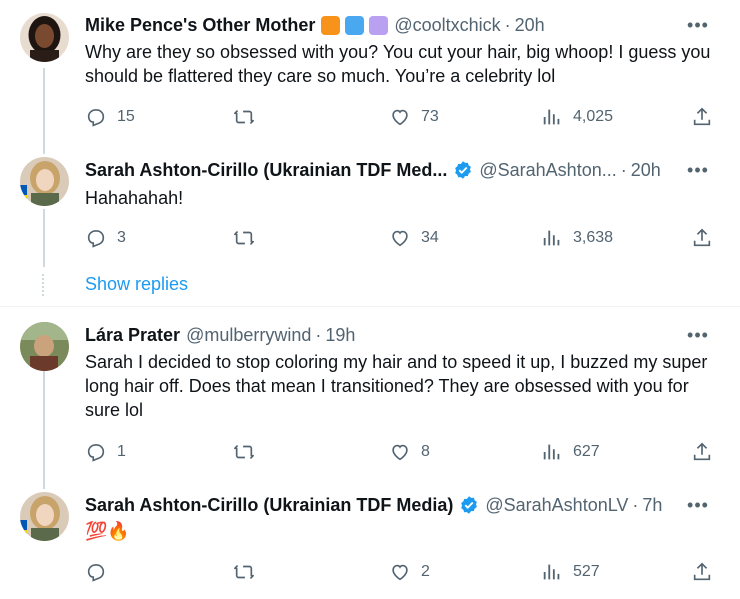  What do you see at coordinates (105, 452) in the screenshot?
I see `reply-button: 1` at bounding box center [105, 452].